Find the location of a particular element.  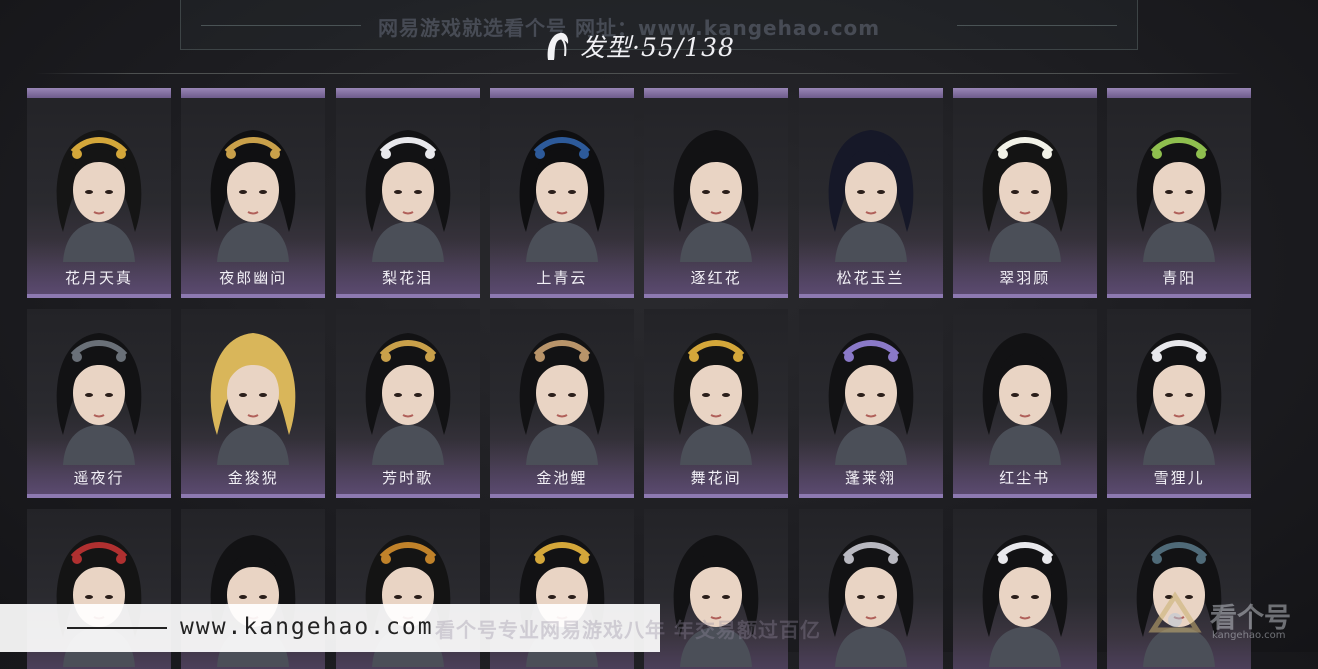

hairstyle-card: 松花玉兰 is located at coordinates (870, 193).